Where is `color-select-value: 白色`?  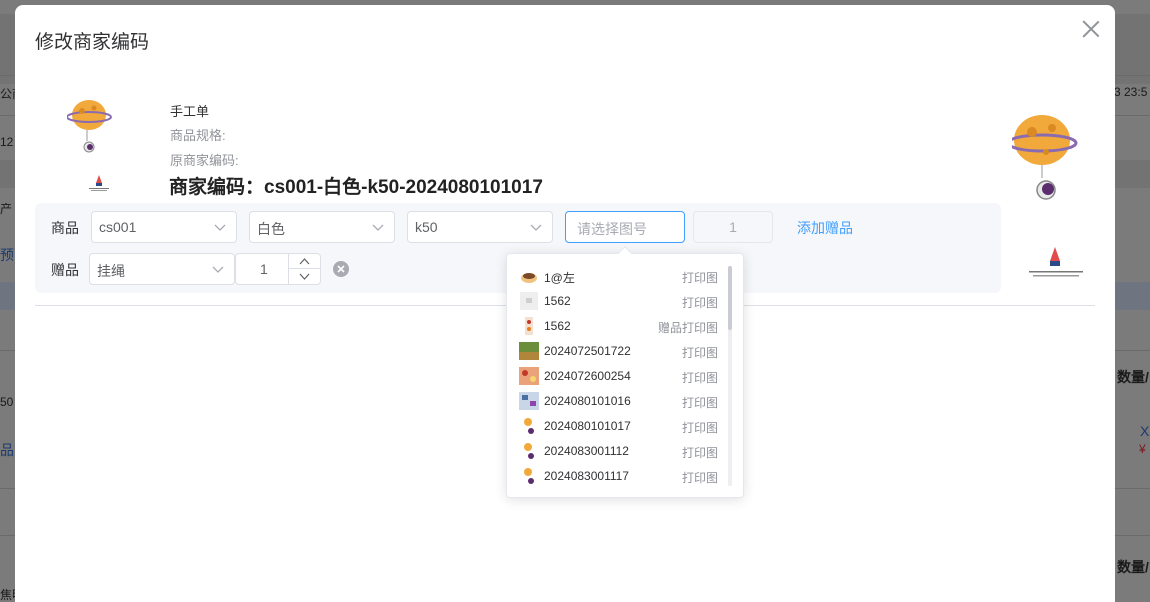 color-select-value: 白色 is located at coordinates (271, 229).